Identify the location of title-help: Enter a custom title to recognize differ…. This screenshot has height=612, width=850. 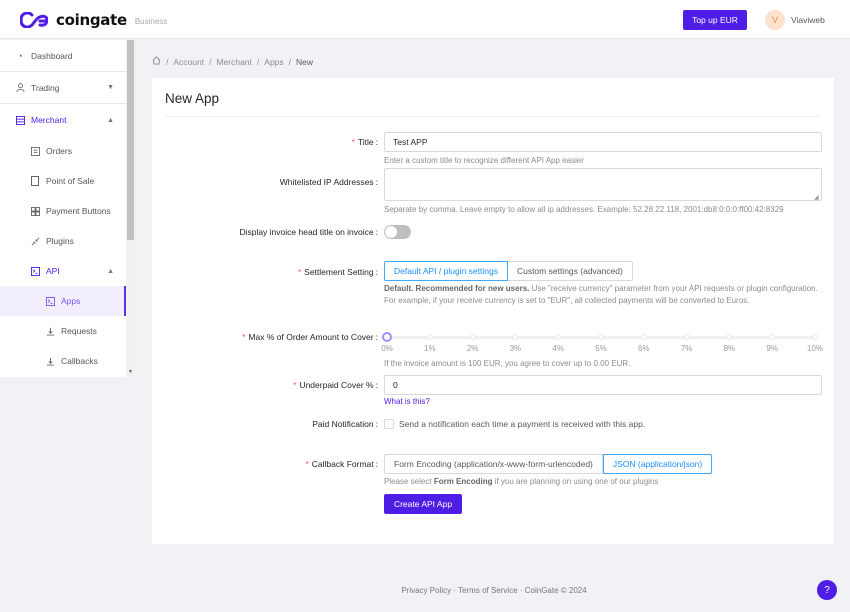
(484, 160).